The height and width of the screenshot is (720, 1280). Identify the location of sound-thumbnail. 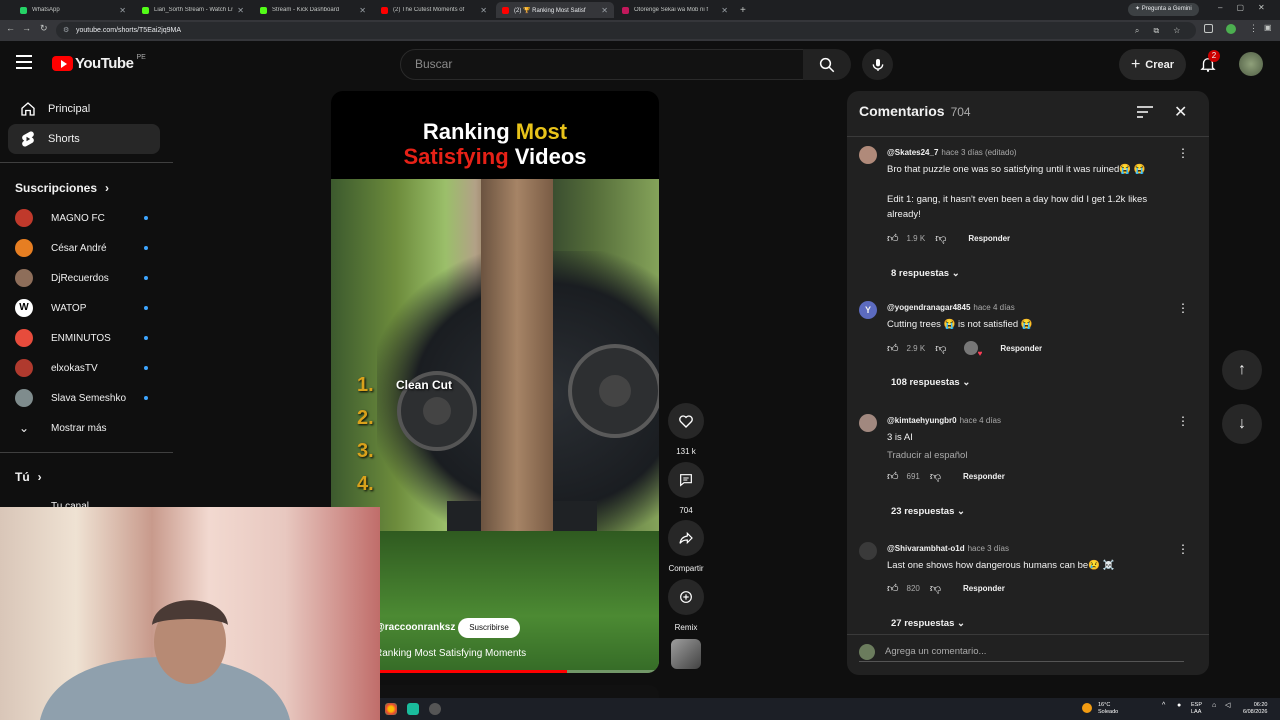
(686, 654).